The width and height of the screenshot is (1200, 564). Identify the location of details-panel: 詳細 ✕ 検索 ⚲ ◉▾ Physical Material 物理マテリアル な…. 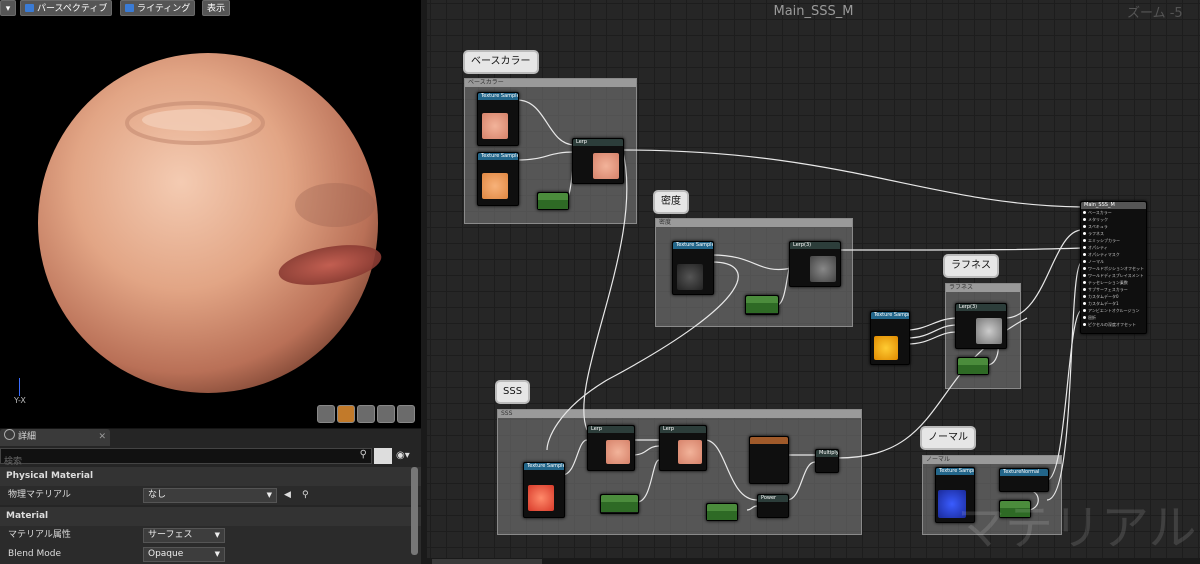
(210, 496).